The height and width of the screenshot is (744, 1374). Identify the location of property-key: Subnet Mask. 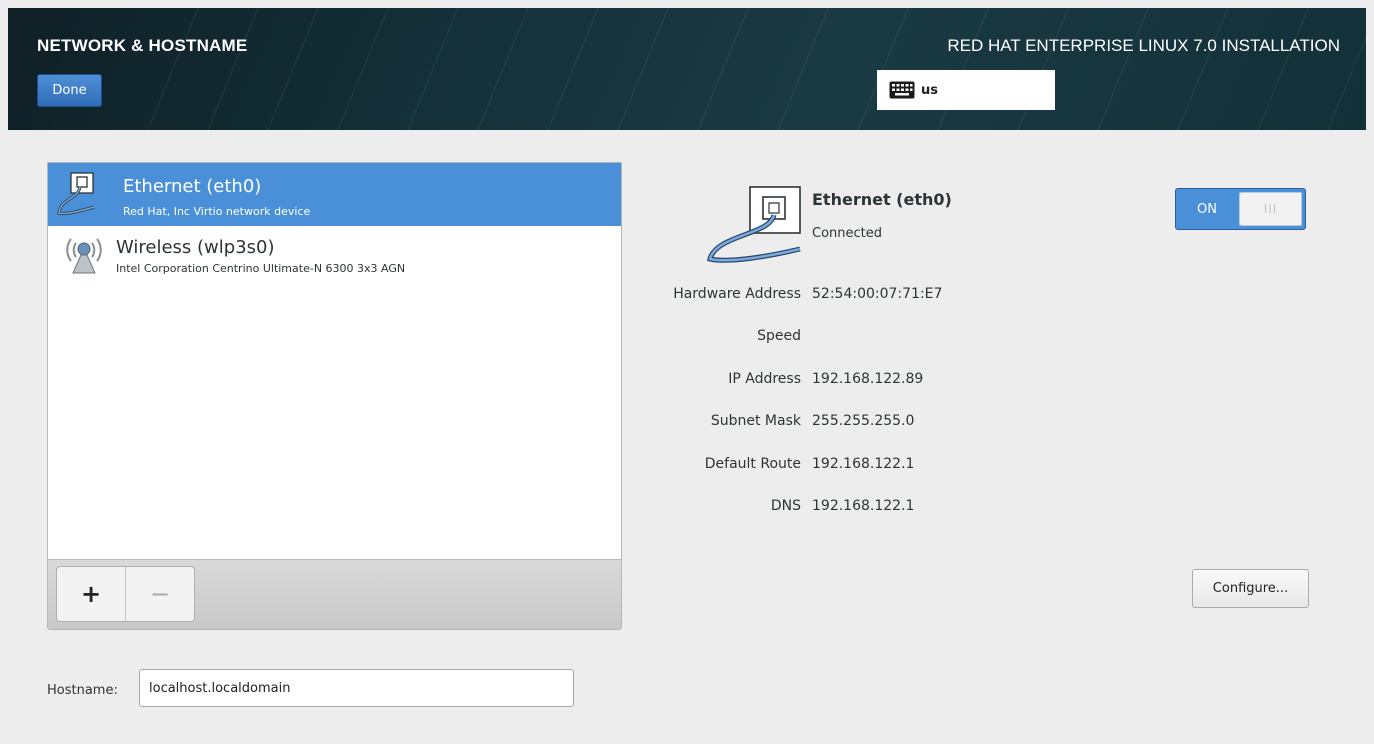
(755, 421).